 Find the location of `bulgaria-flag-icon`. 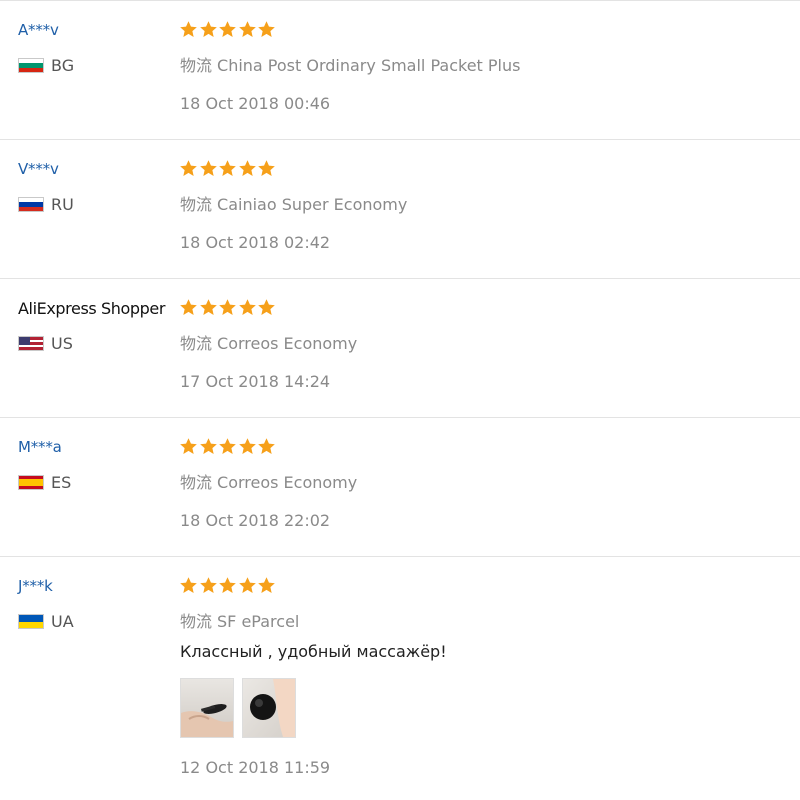

bulgaria-flag-icon is located at coordinates (31, 65).